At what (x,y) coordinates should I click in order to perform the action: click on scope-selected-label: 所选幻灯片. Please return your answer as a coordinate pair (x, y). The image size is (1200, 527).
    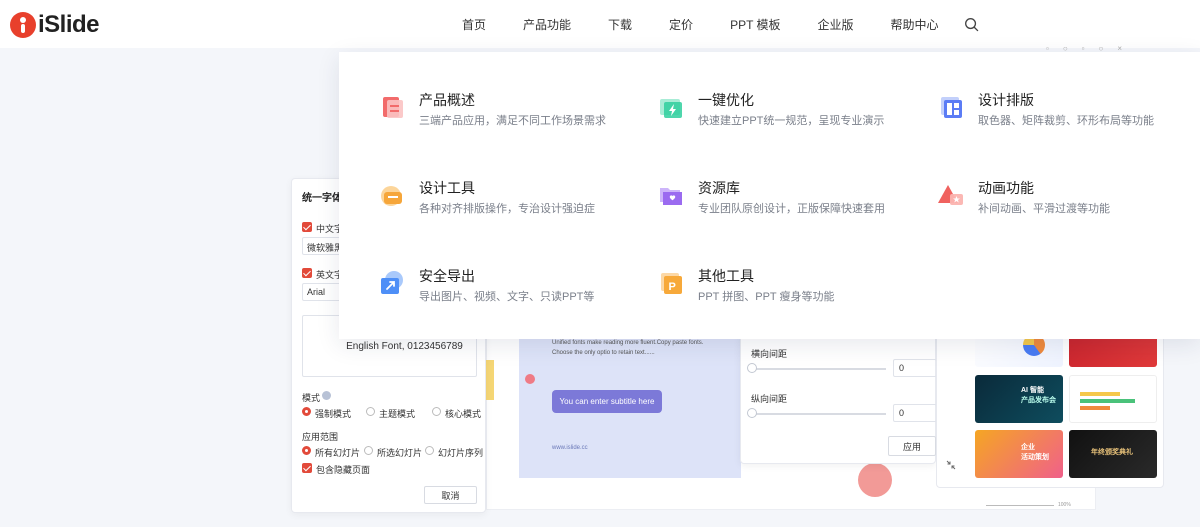
    Looking at the image, I should click on (400, 453).